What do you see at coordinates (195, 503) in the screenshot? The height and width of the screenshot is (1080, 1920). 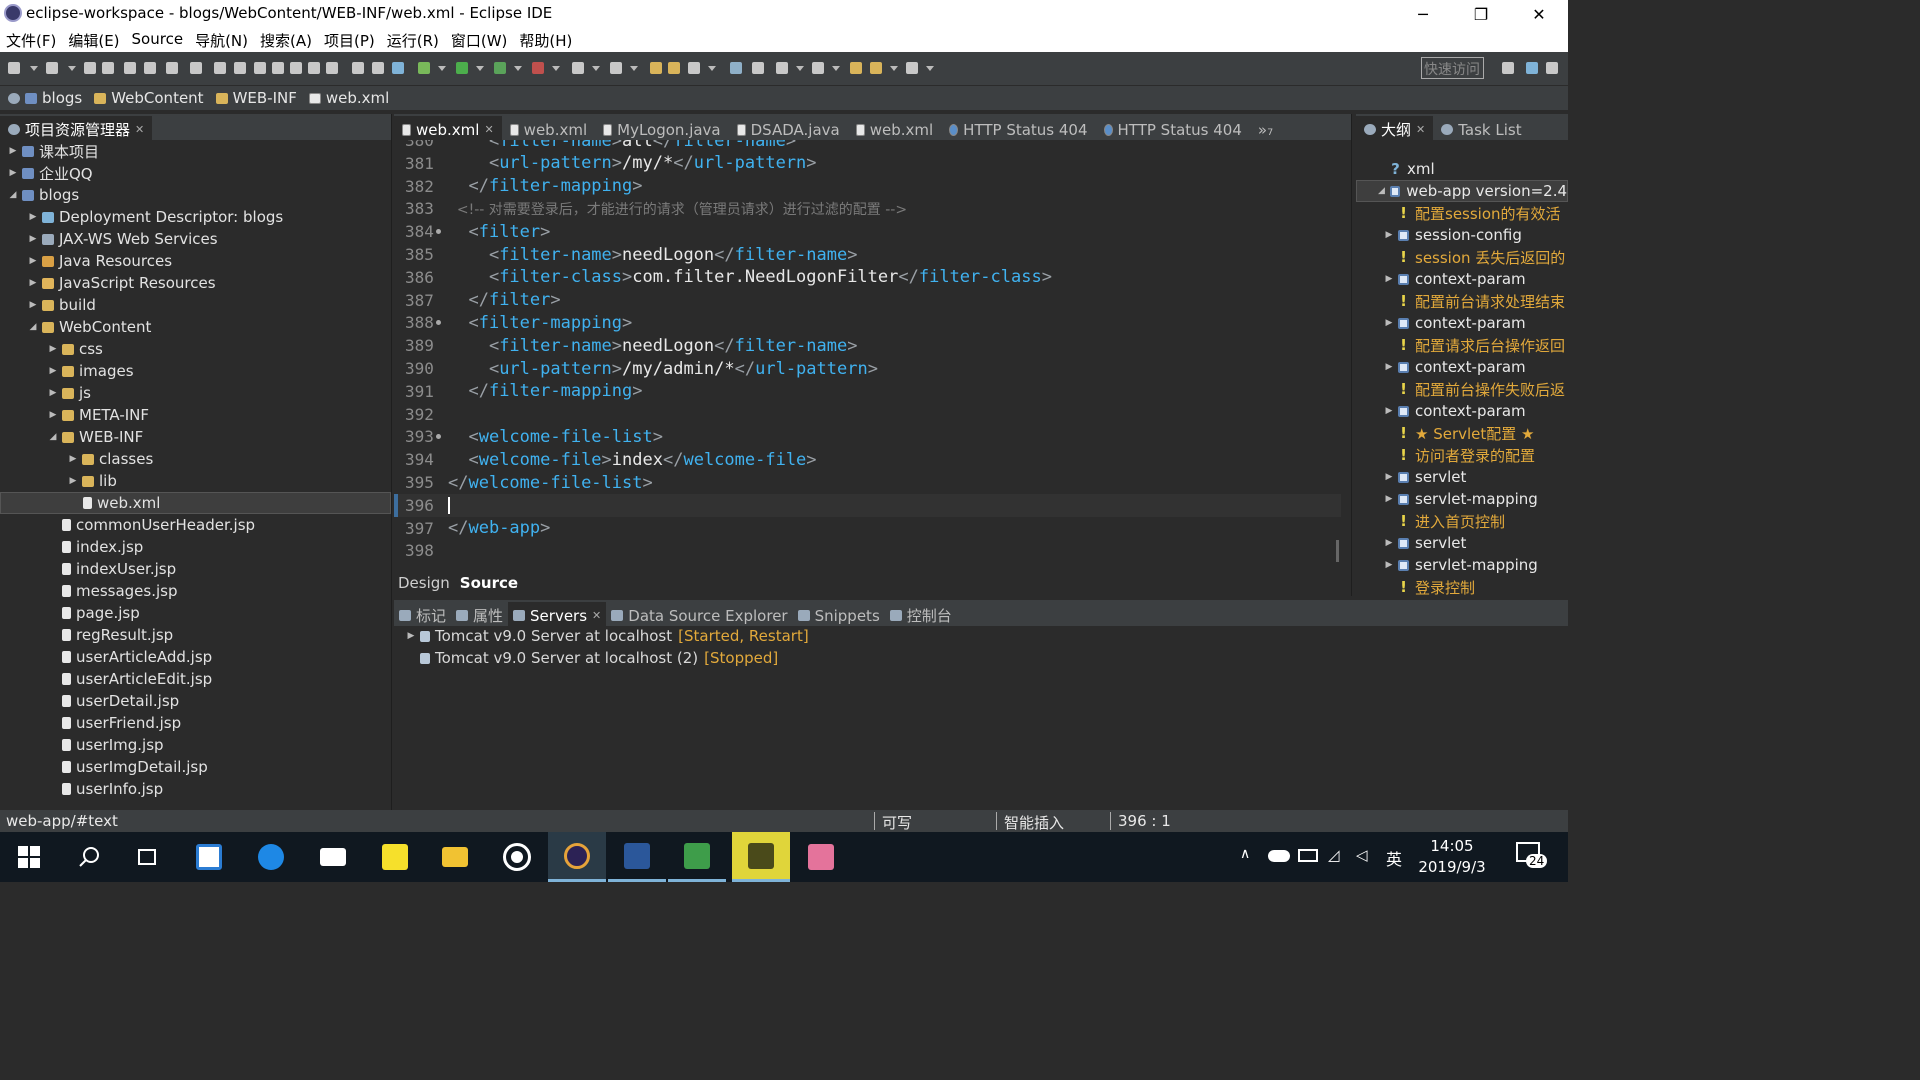 I see `tree-item: web.xml` at bounding box center [195, 503].